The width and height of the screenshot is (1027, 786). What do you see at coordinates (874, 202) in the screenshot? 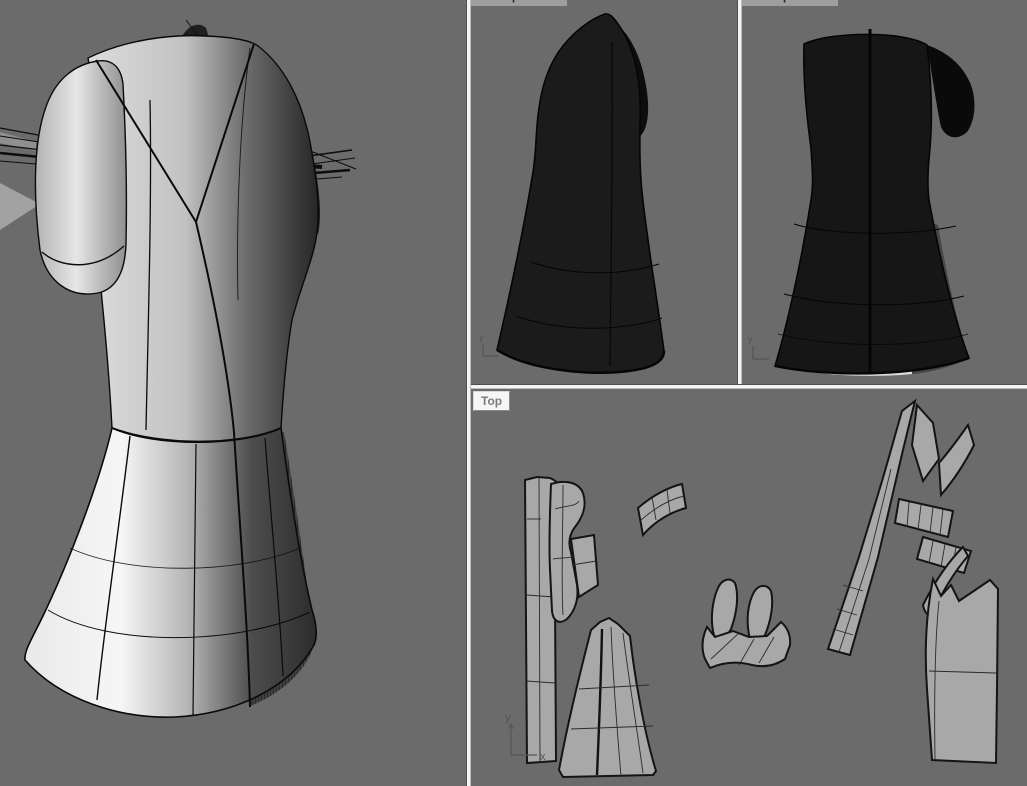
I see `dress-mesh-back-view` at bounding box center [874, 202].